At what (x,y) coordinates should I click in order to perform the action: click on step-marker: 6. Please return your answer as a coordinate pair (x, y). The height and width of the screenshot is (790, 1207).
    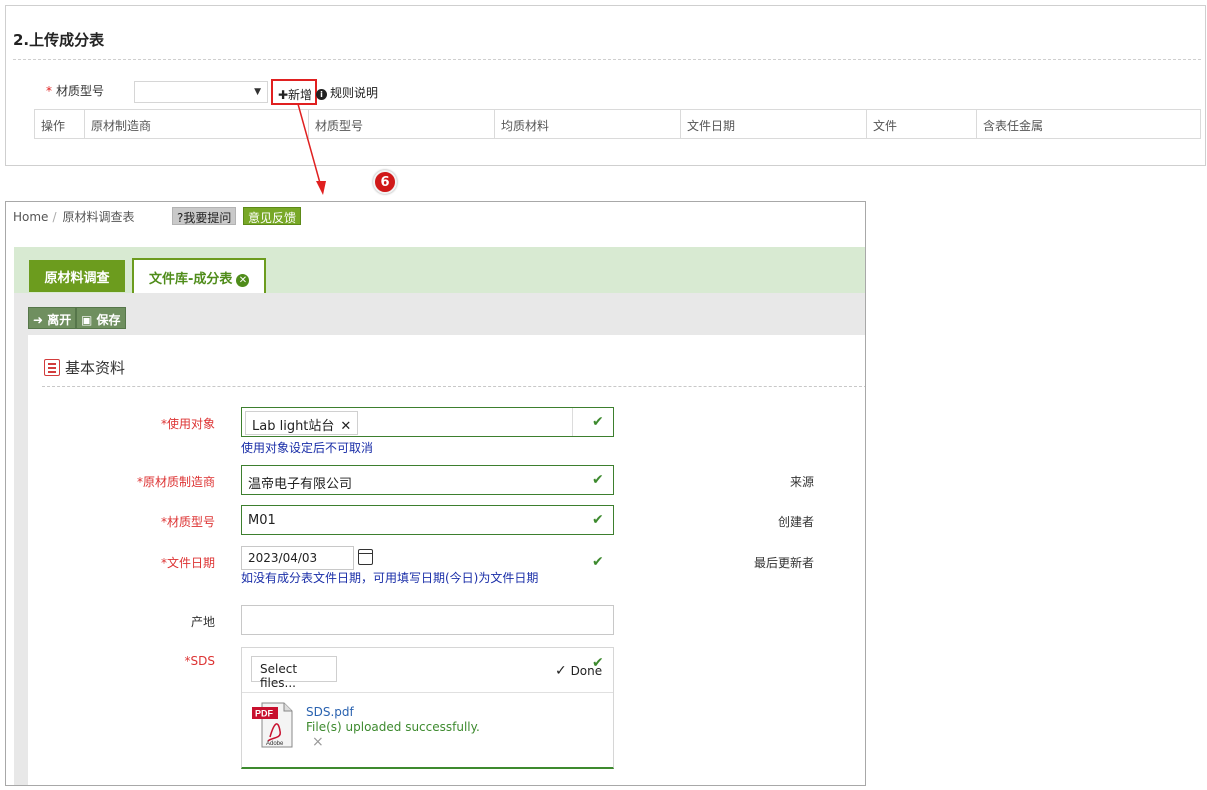
    Looking at the image, I should click on (385, 182).